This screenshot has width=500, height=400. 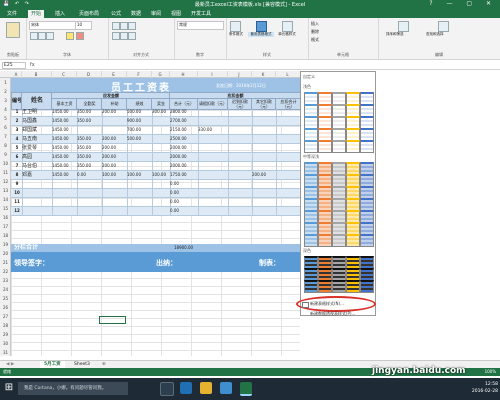 I want to click on col-header: D, so click(x=89, y=74).